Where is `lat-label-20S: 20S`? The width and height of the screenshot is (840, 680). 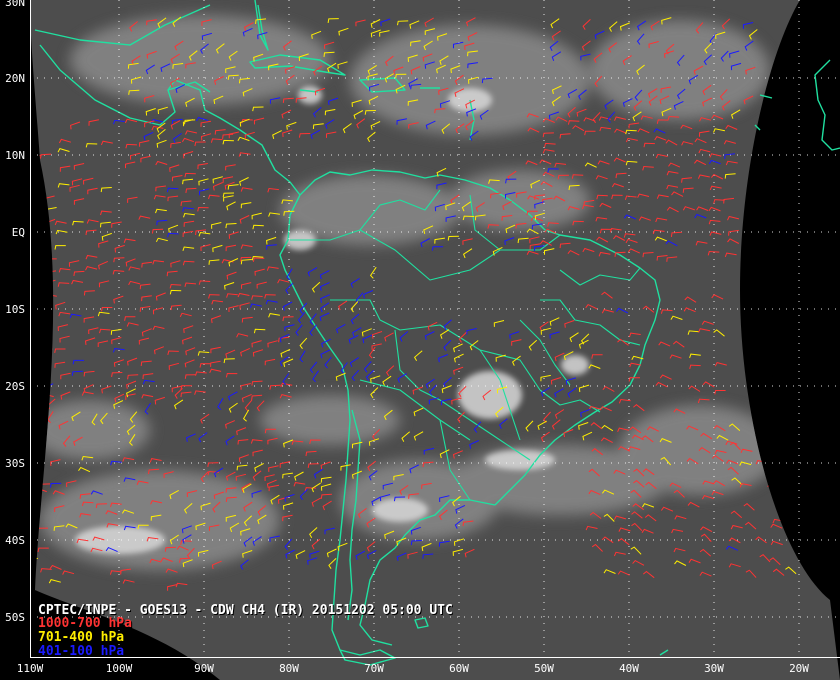
lat-label-20S: 20S is located at coordinates (15, 386).